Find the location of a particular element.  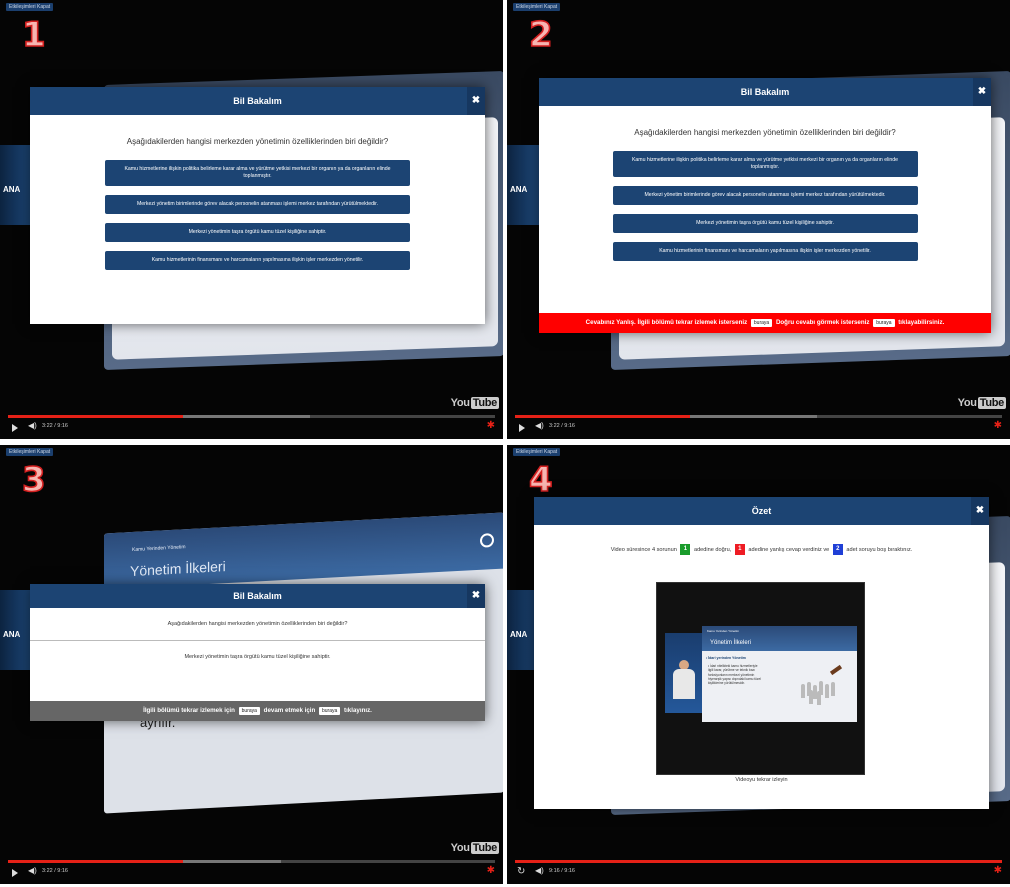

presenter-image is located at coordinates (684, 673).